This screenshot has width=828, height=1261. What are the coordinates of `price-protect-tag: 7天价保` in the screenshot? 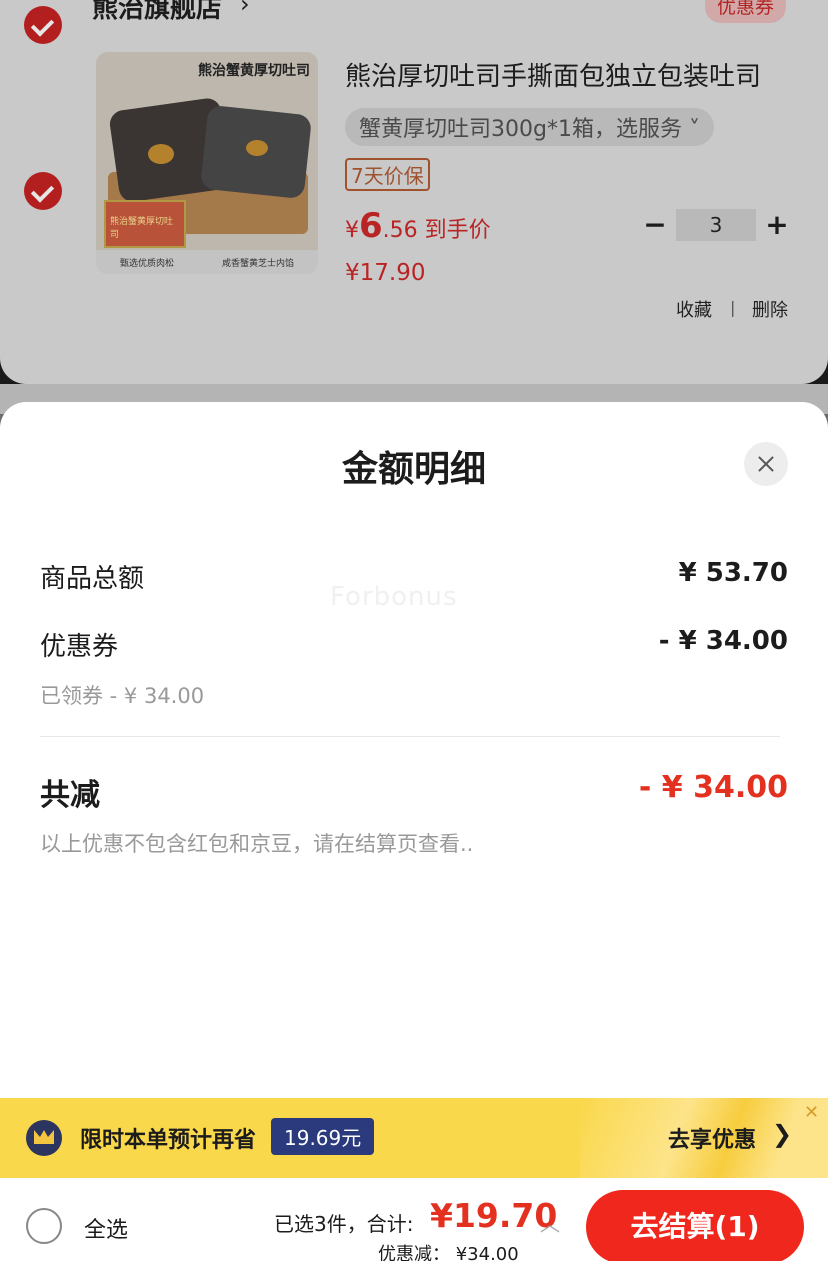 It's located at (387, 174).